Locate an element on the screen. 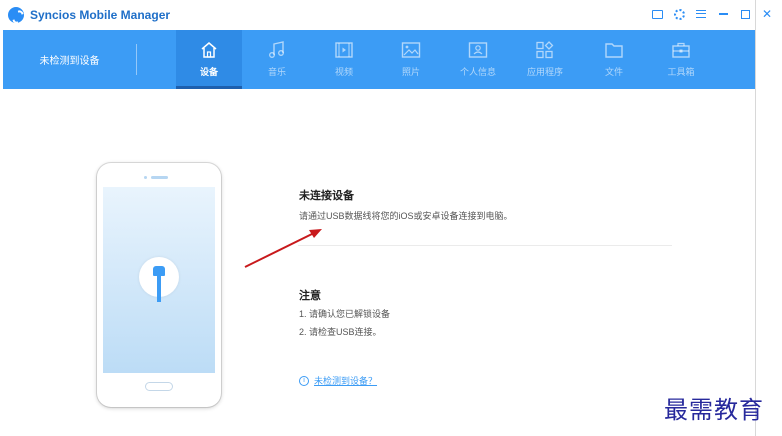 This screenshot has height=436, width=782. annotation-arrow is located at coordinates (283, 248).